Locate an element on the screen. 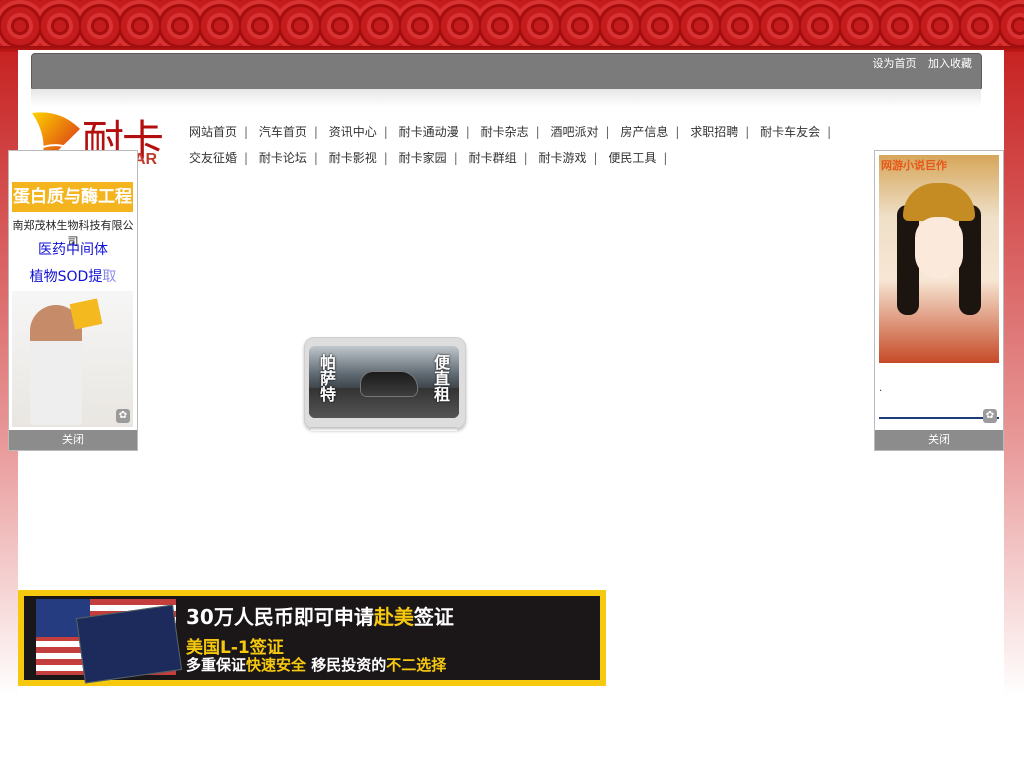 The width and height of the screenshot is (1024, 768). nav-item-games: 耐卡游戏 is located at coordinates (562, 158).